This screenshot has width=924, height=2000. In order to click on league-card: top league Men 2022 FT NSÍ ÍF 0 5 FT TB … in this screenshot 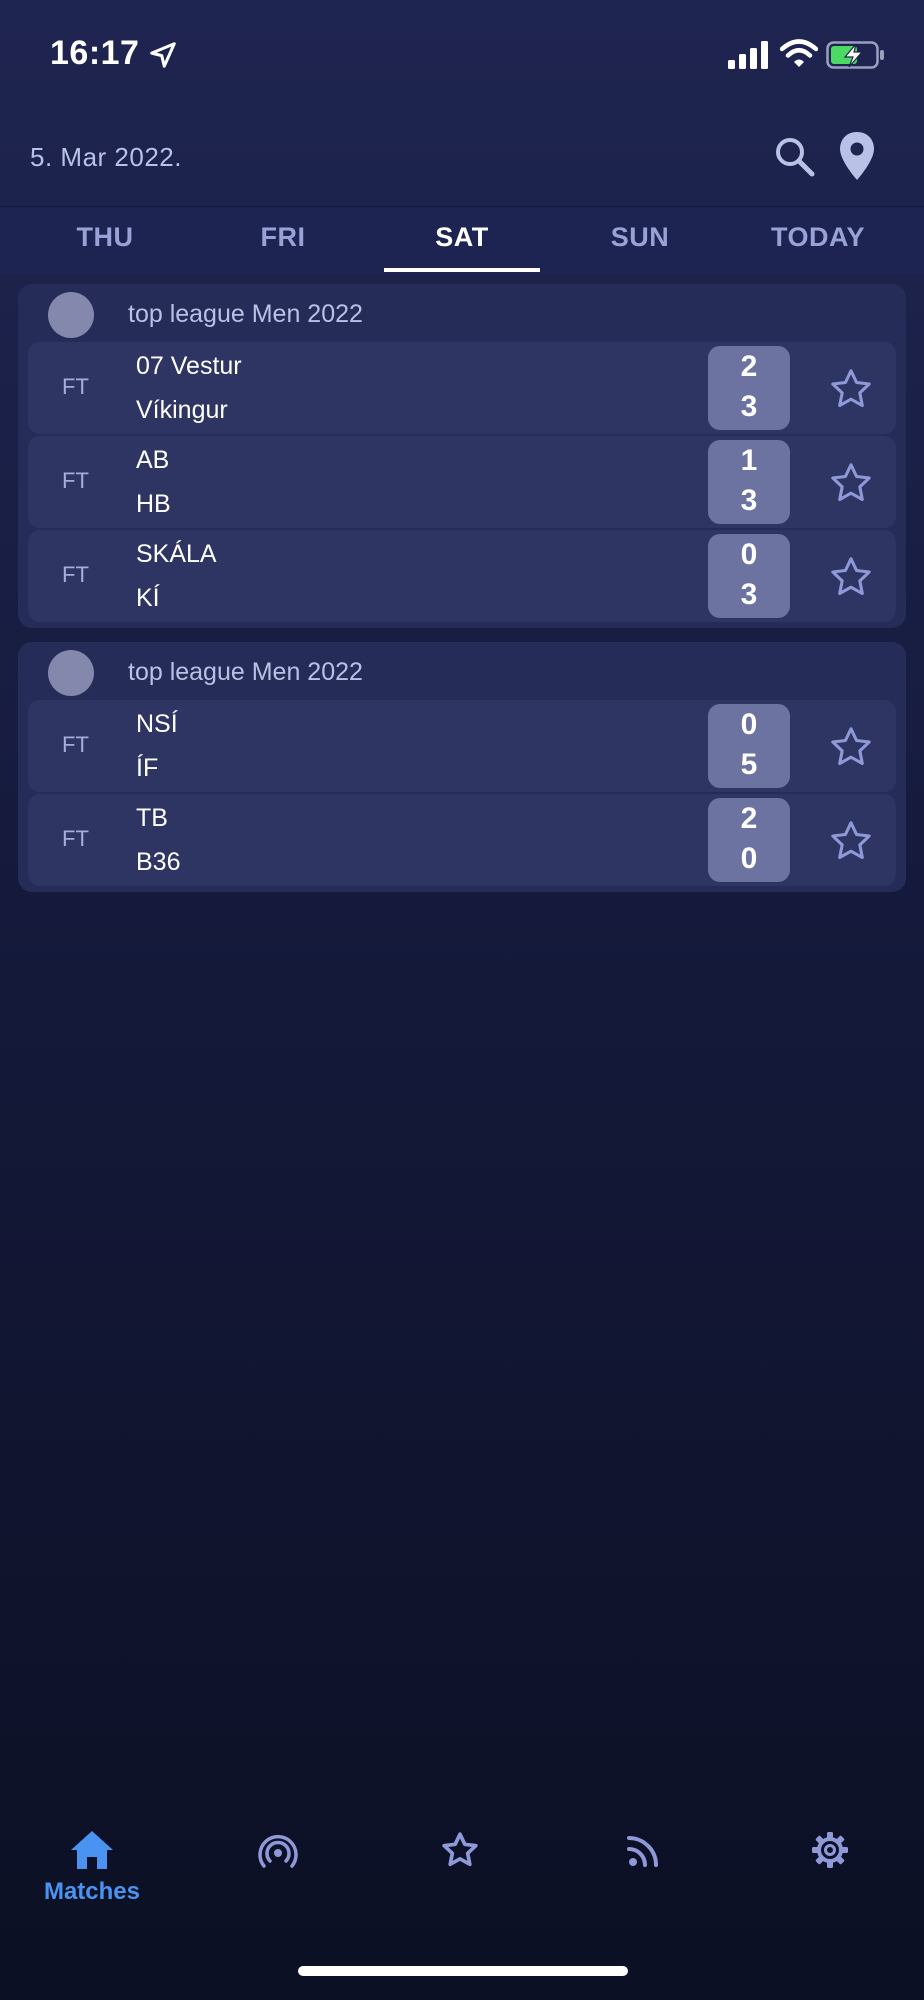, I will do `click(462, 767)`.